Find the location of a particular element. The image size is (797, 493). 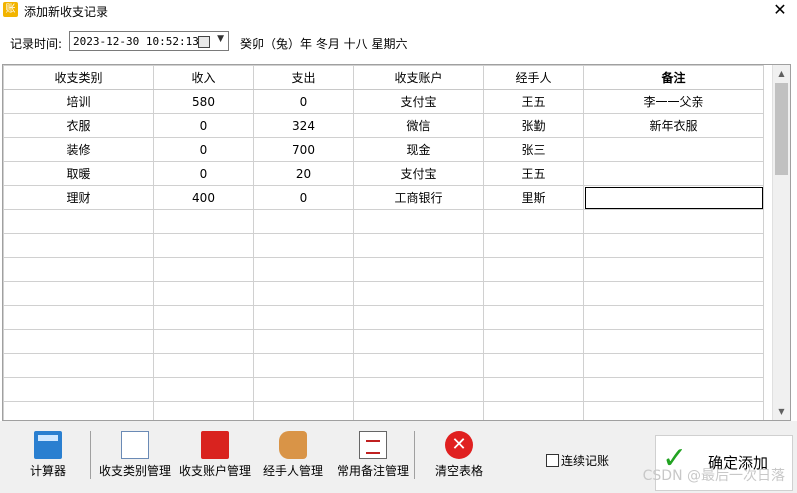

cell-note: 李一一父亲 is located at coordinates (673, 101).